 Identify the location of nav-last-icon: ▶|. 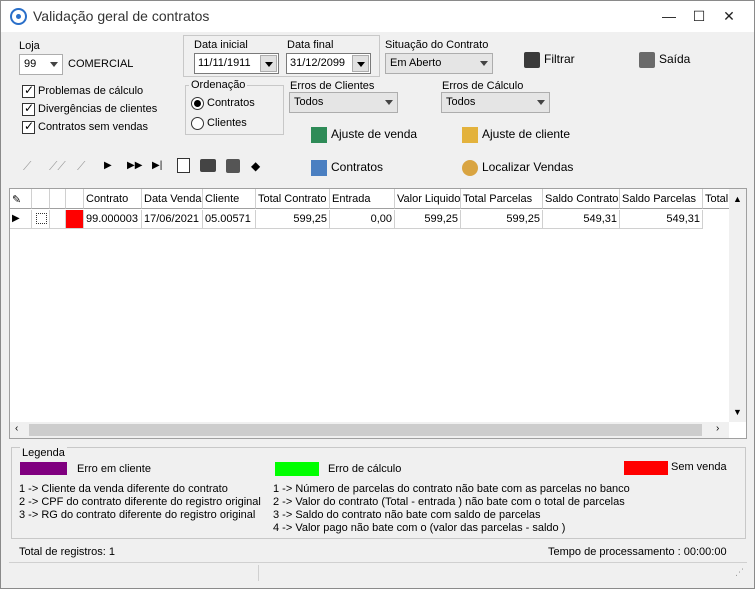
(157, 165).